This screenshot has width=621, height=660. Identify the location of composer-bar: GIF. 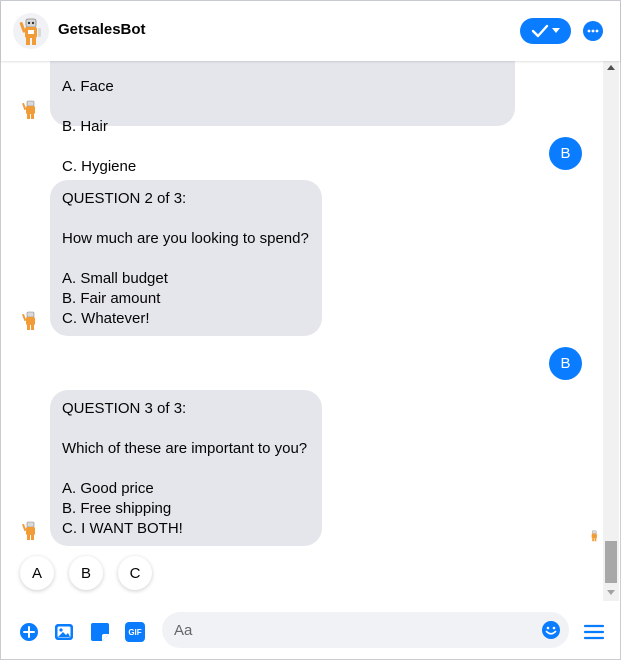
(310, 633).